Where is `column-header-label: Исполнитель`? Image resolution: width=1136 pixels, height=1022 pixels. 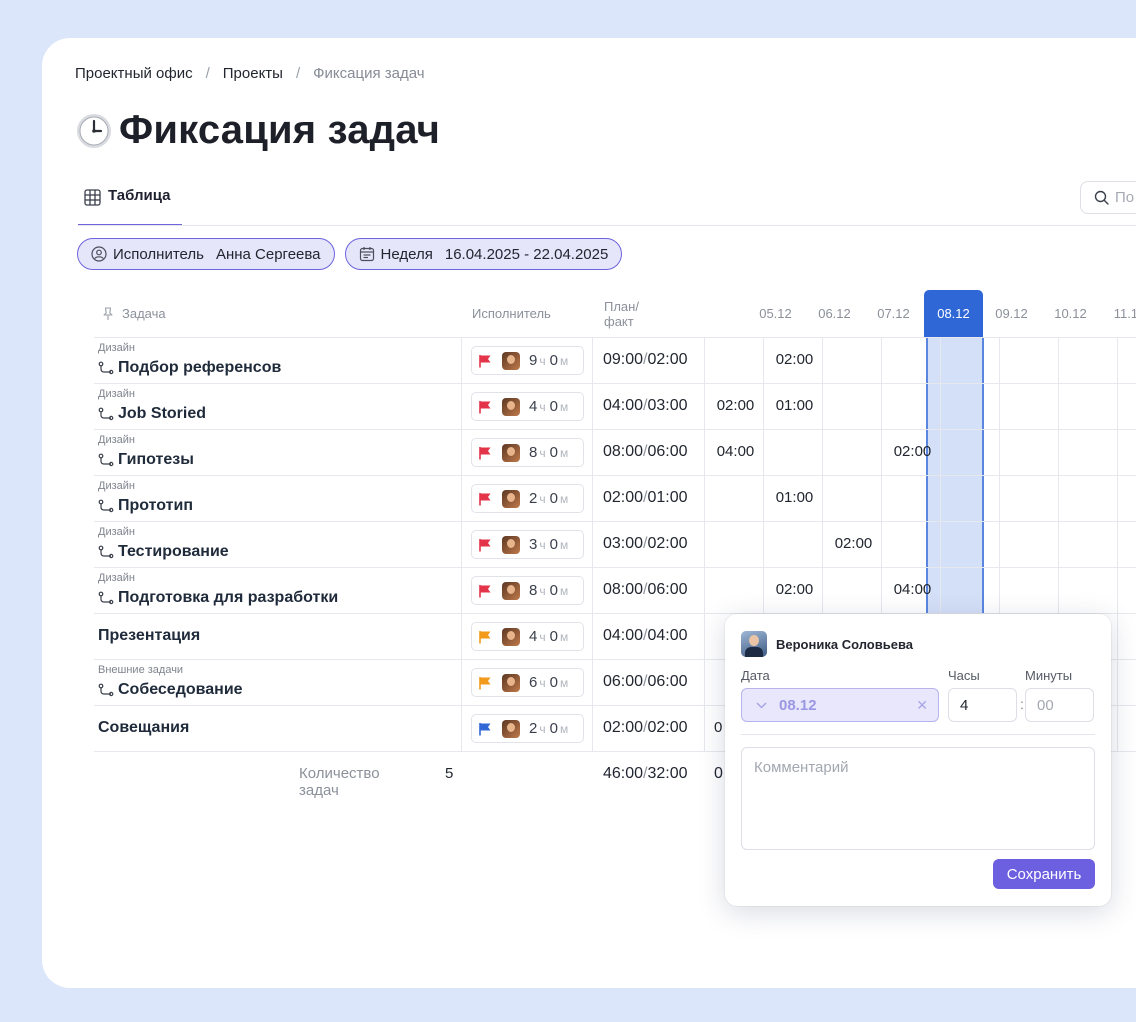
column-header-label: Исполнитель is located at coordinates (511, 313).